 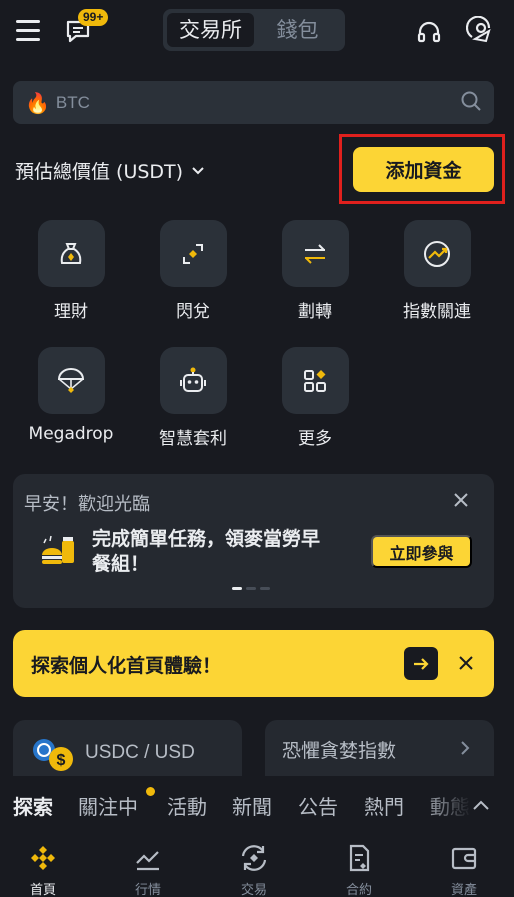 I want to click on shortcut-more: 更多, so click(x=315, y=398).